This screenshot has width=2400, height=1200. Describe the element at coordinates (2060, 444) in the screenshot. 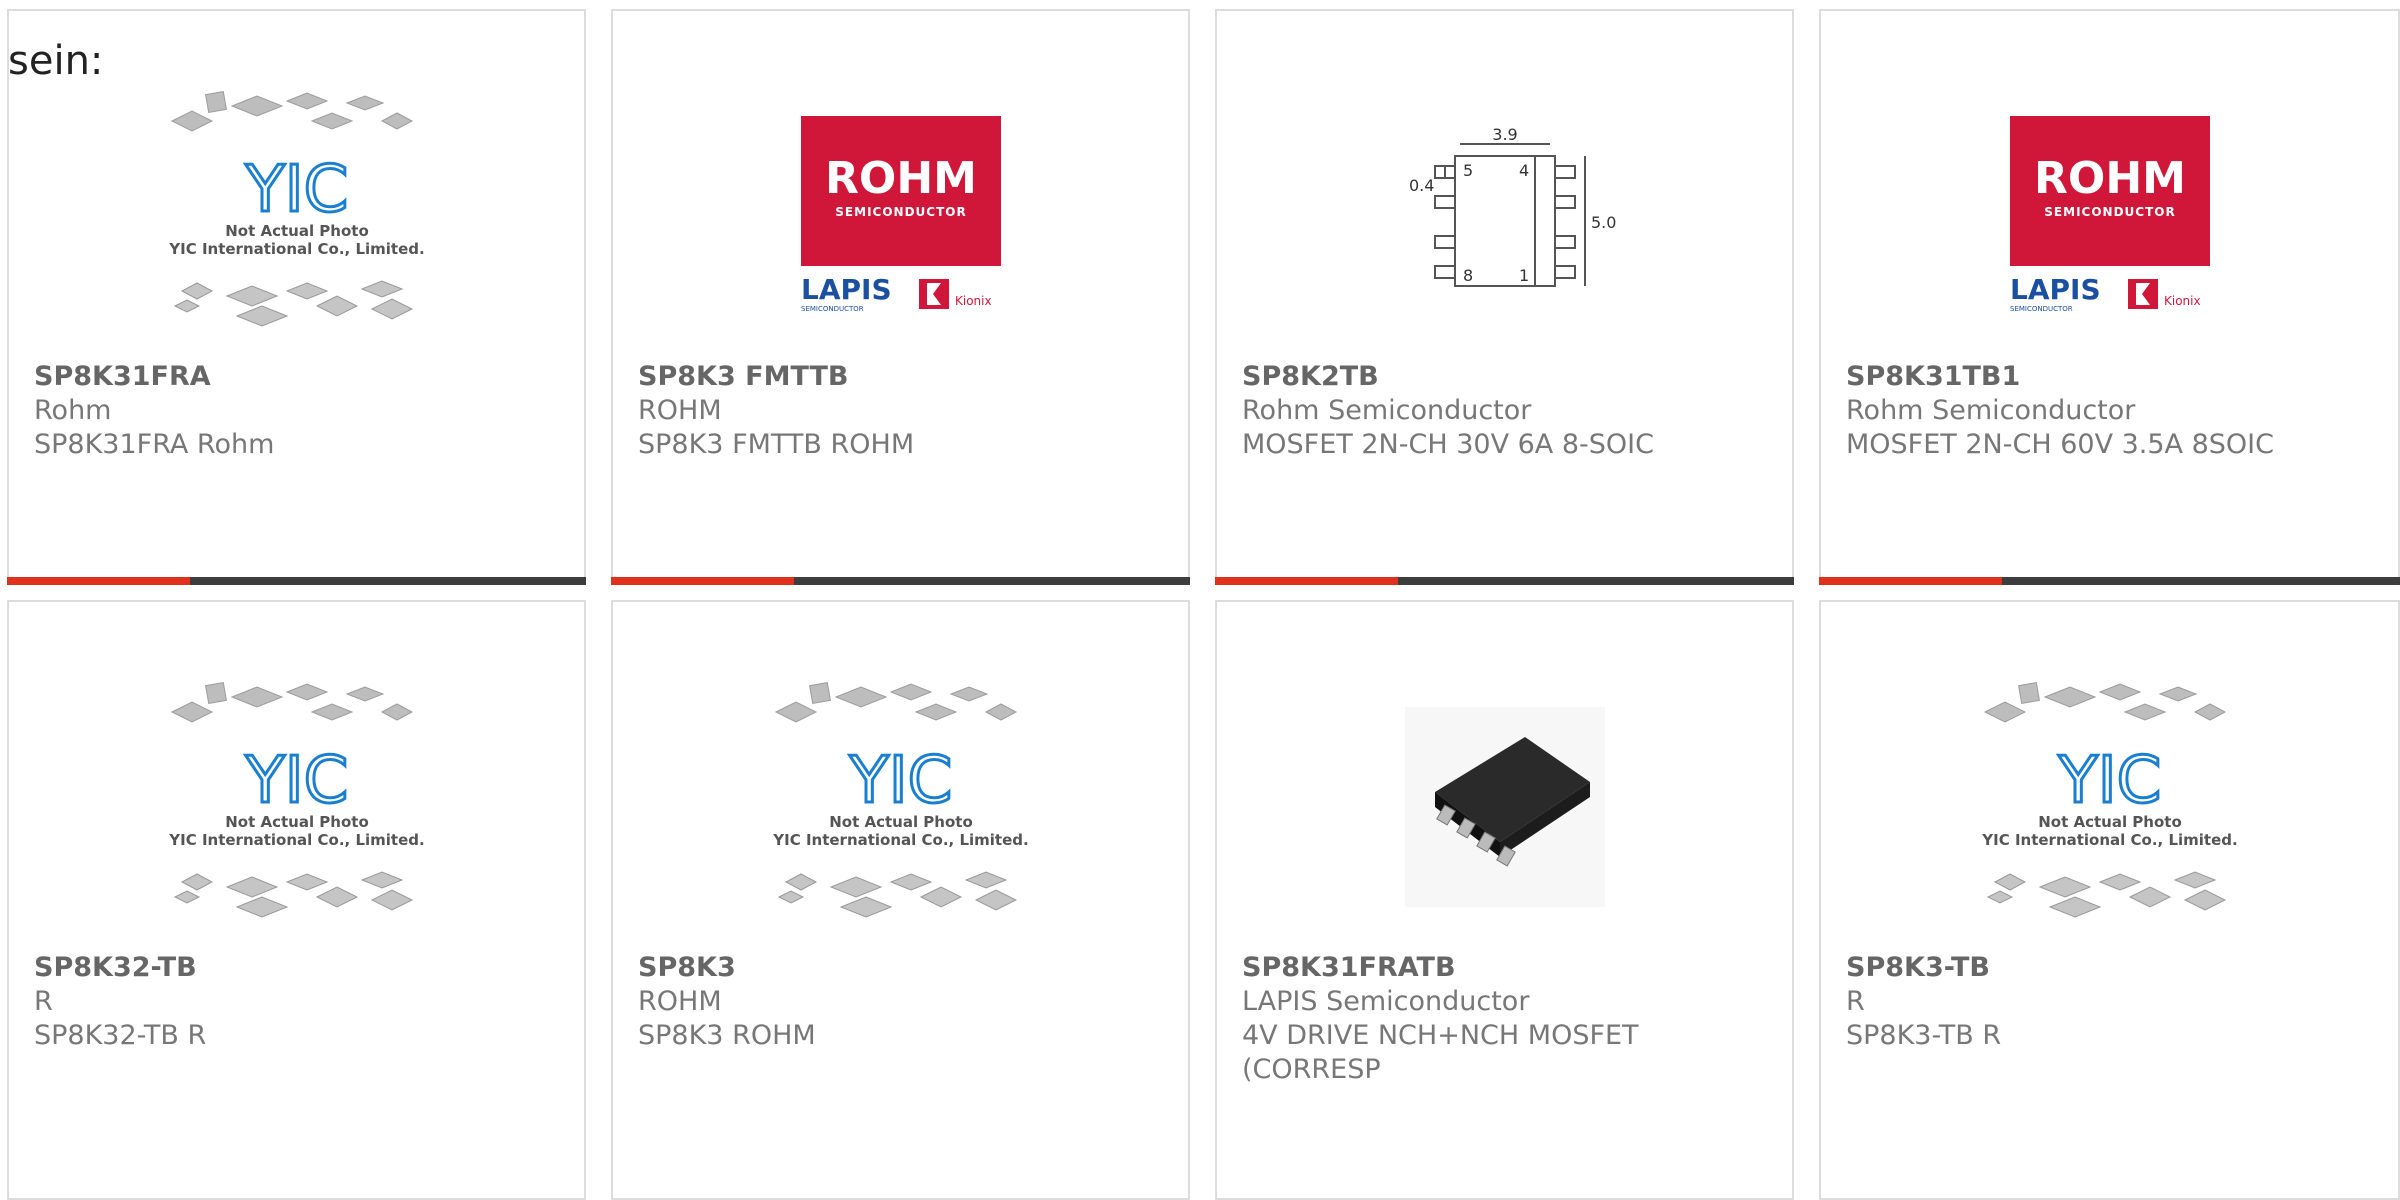

I see `product-description: MOSFET 2N-CH 60V 3.5A 8SOIC` at that location.